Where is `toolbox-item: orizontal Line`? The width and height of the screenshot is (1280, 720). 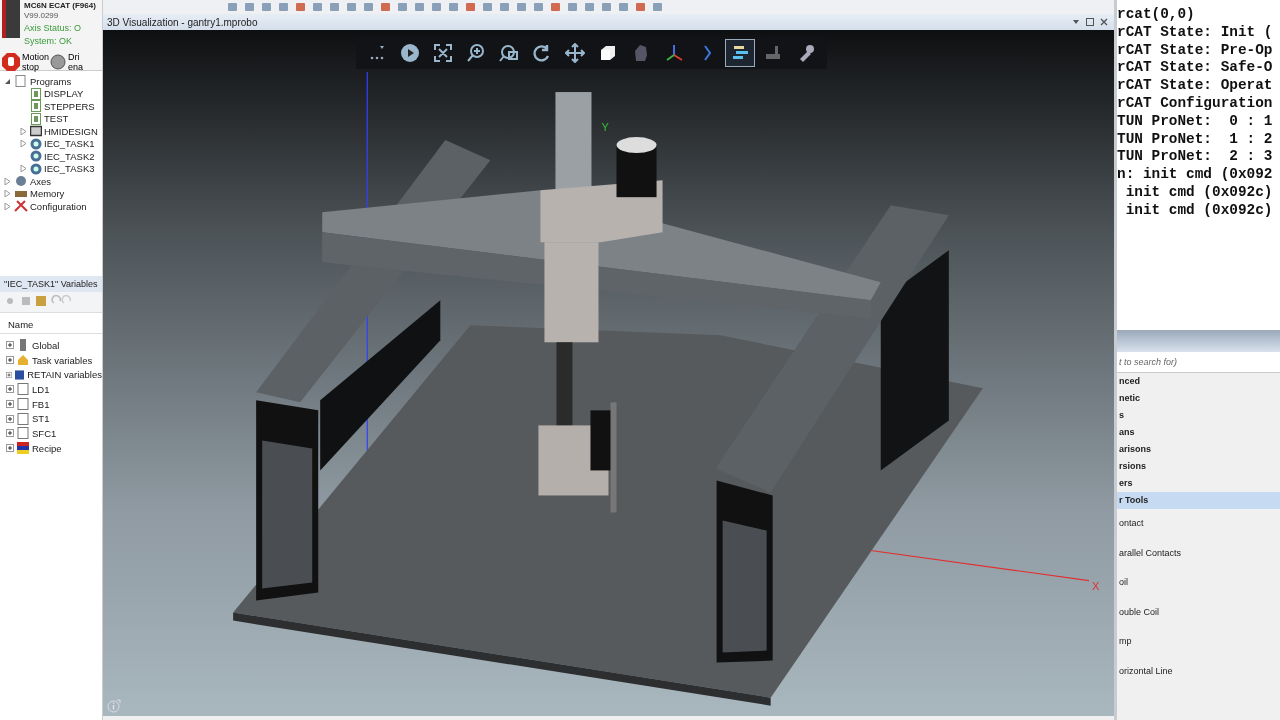 toolbox-item: orizontal Line is located at coordinates (1198, 671).